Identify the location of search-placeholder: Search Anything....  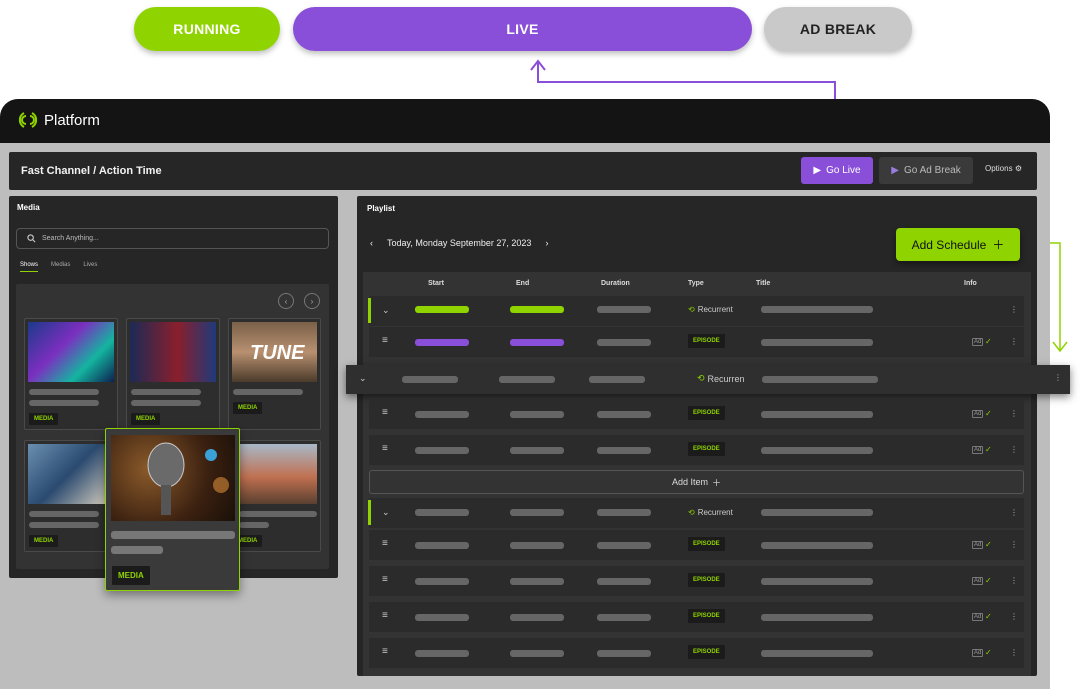
(70, 238).